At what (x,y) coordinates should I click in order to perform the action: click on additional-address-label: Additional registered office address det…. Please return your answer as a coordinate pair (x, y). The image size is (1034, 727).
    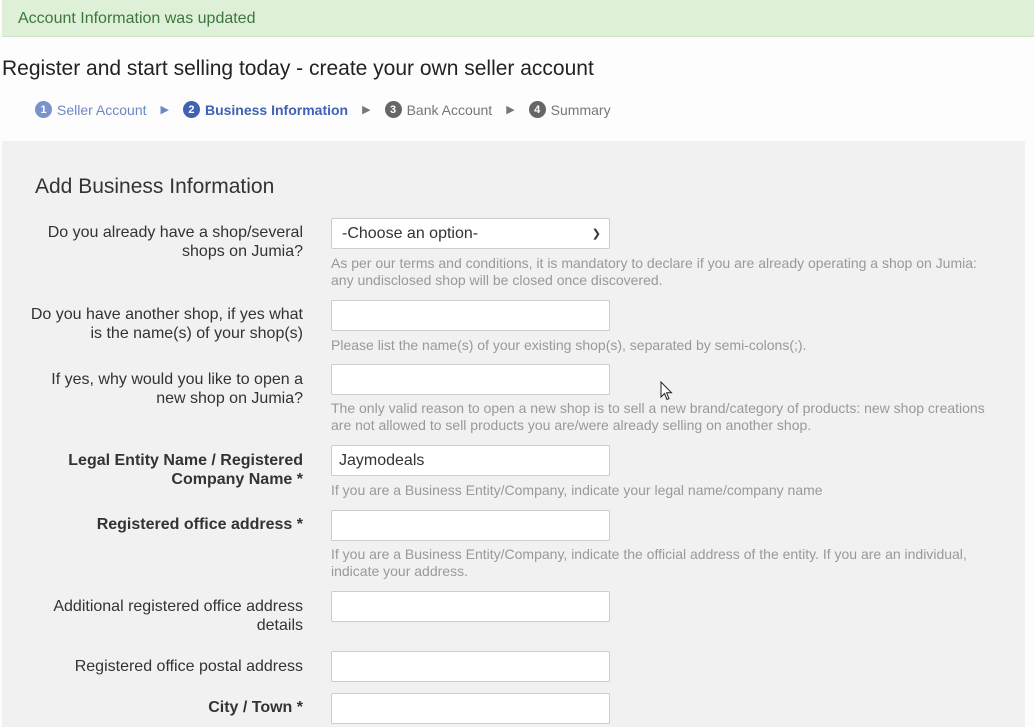
    Looking at the image, I should click on (178, 616).